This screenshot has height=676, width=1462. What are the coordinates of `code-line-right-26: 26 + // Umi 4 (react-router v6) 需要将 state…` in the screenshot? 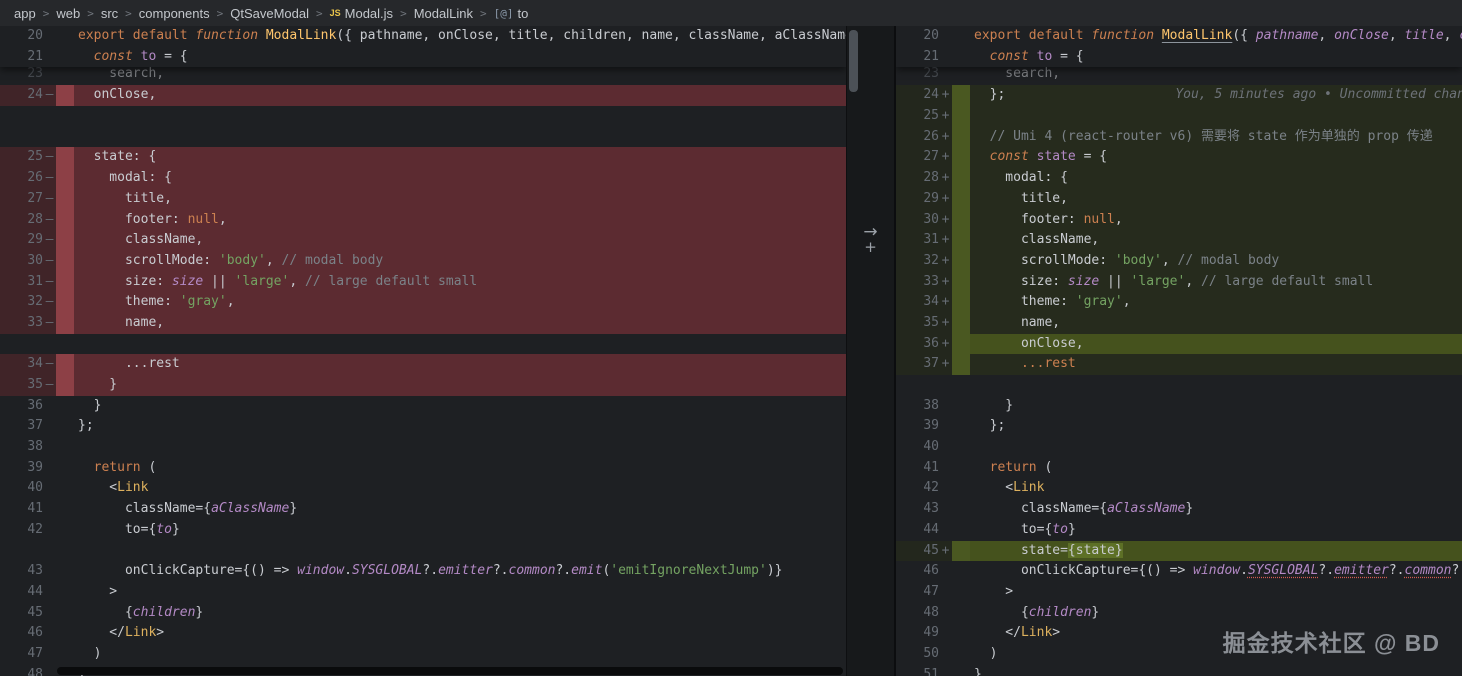 It's located at (1179, 137).